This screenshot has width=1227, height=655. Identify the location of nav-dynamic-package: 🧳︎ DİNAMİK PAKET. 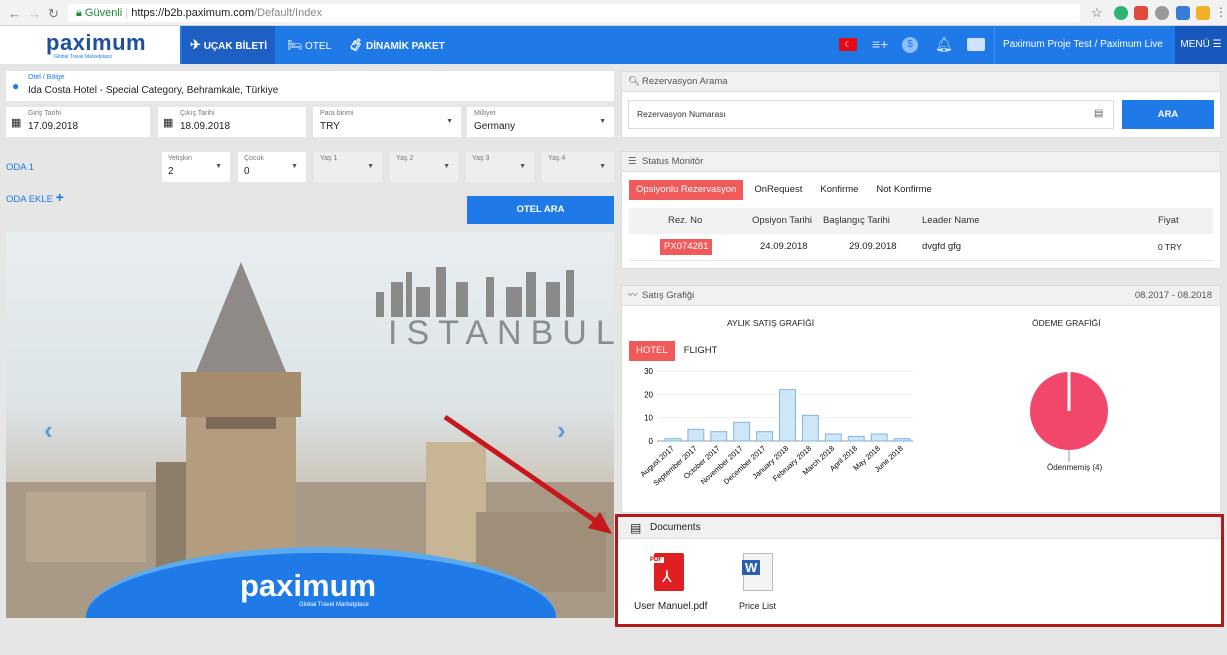
(396, 45).